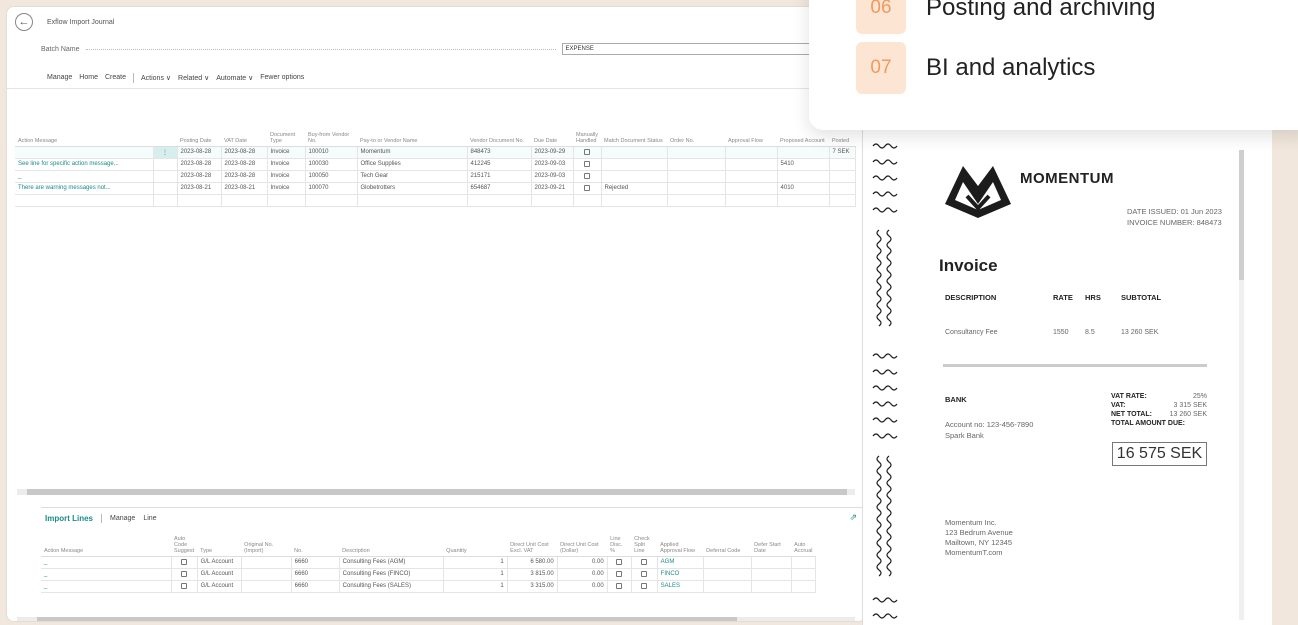 This screenshot has width=1298, height=625. Describe the element at coordinates (803, 164) in the screenshot. I see `cell-acct: 5410` at that location.